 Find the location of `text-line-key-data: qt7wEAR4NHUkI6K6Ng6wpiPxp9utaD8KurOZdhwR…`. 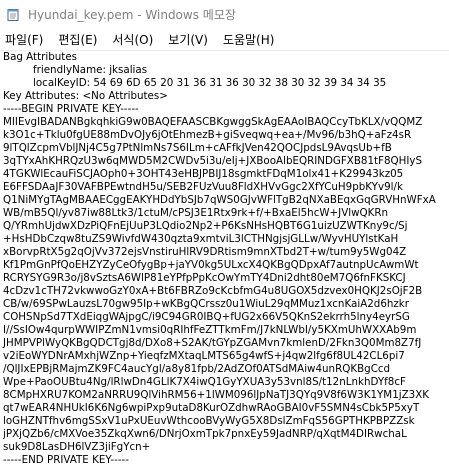

text-line-key-data: qt7wEAR4NHUkI6K6Ng6wpiPxp9utaD8KurOZdhwR… is located at coordinates (211, 408).